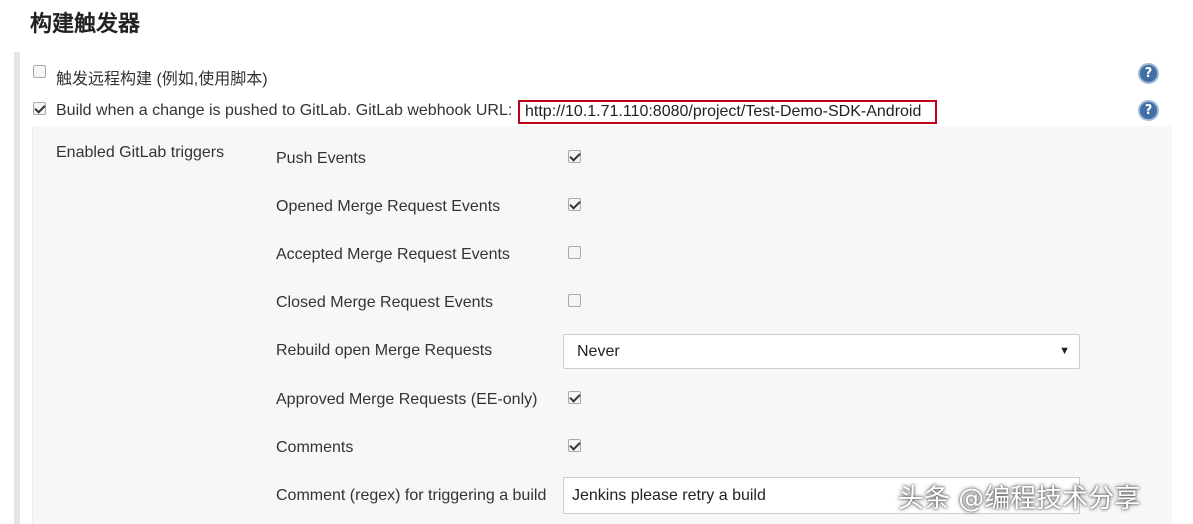 The image size is (1193, 524). I want to click on closed-mr-checkbox, so click(574, 300).